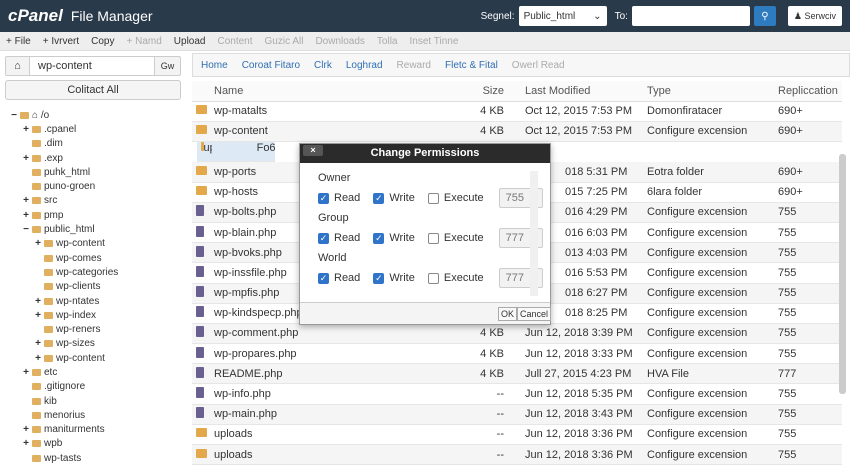 Image resolution: width=850 pixels, height=465 pixels. I want to click on tree-item: + pmp, so click(59, 215).